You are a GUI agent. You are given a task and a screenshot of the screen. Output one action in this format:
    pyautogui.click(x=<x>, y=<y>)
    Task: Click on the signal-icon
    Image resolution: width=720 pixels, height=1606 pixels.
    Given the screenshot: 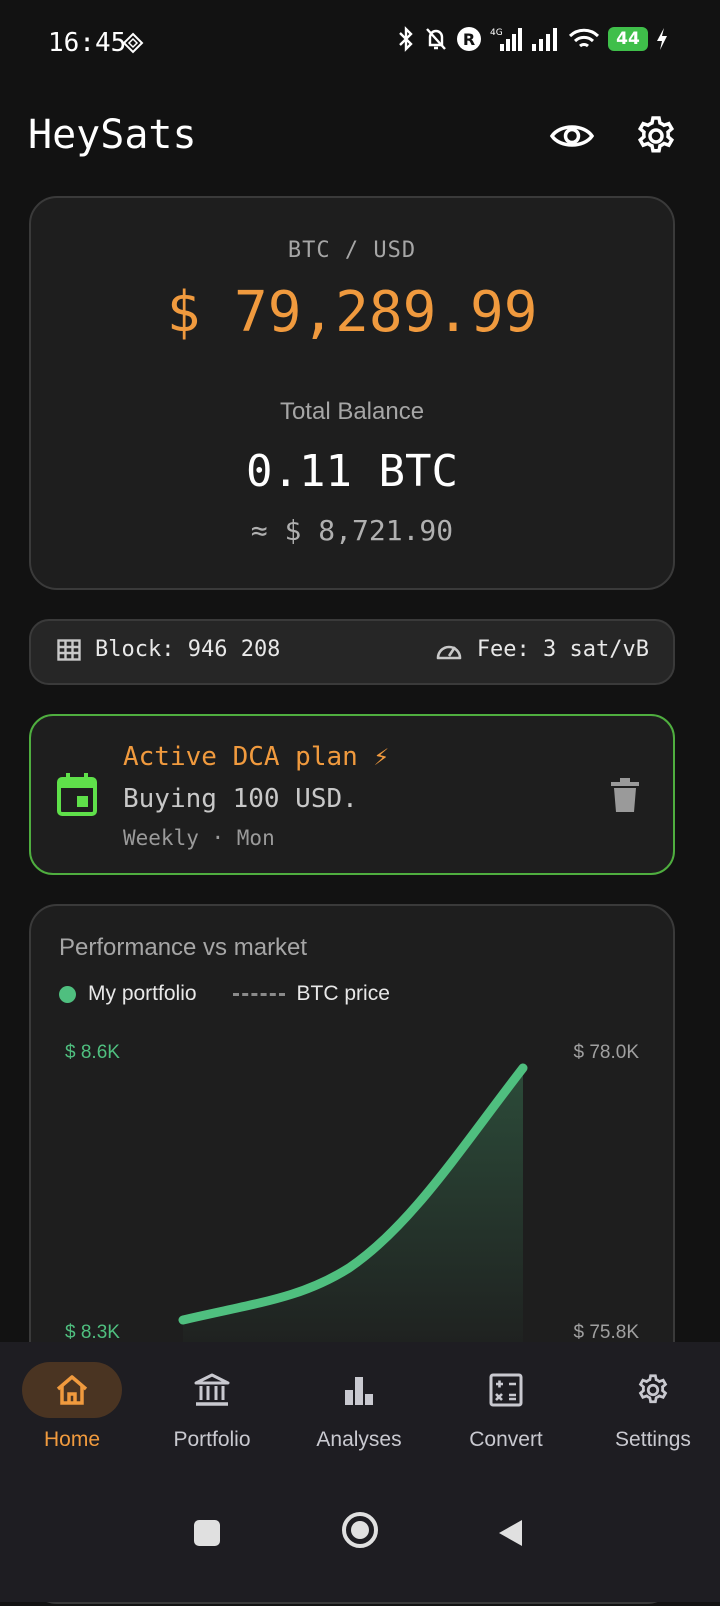 What is the action you would take?
    pyautogui.click(x=544, y=39)
    